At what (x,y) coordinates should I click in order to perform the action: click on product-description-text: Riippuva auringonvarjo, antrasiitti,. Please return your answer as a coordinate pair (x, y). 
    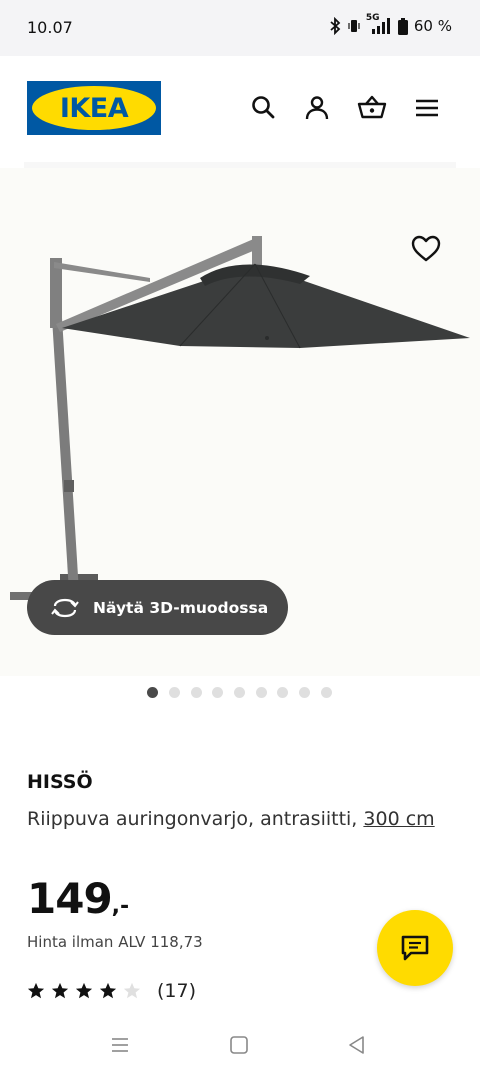
    Looking at the image, I should click on (192, 819).